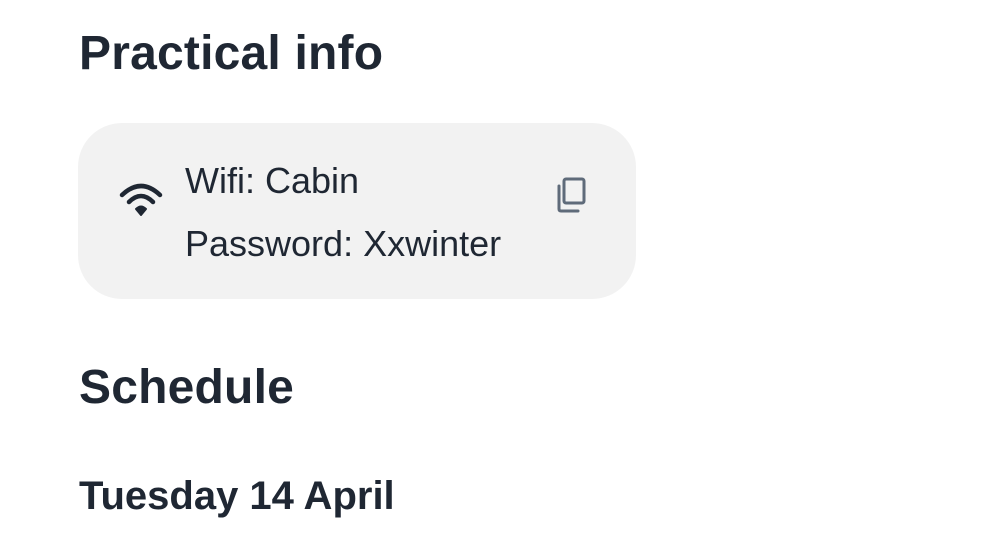 This screenshot has width=994, height=537. What do you see at coordinates (572, 199) in the screenshot?
I see `copy-icon` at bounding box center [572, 199].